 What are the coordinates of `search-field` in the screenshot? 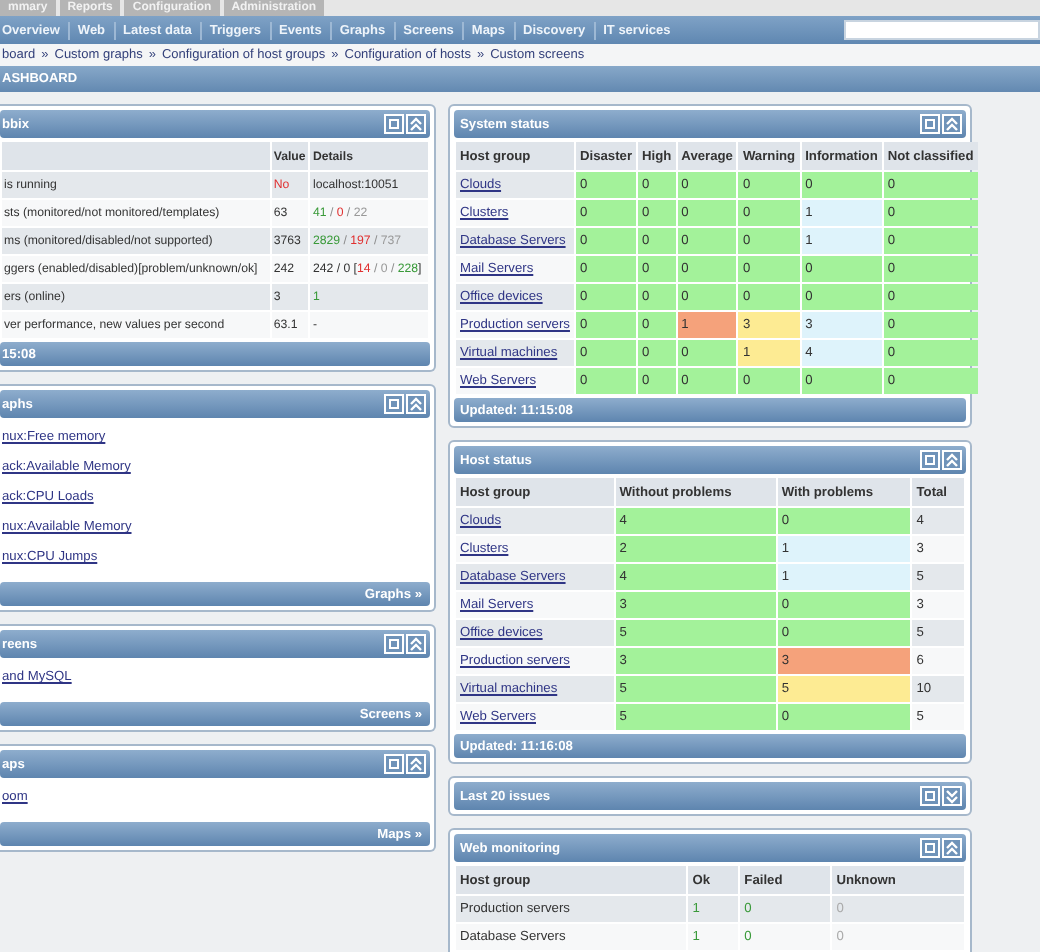 It's located at (942, 30).